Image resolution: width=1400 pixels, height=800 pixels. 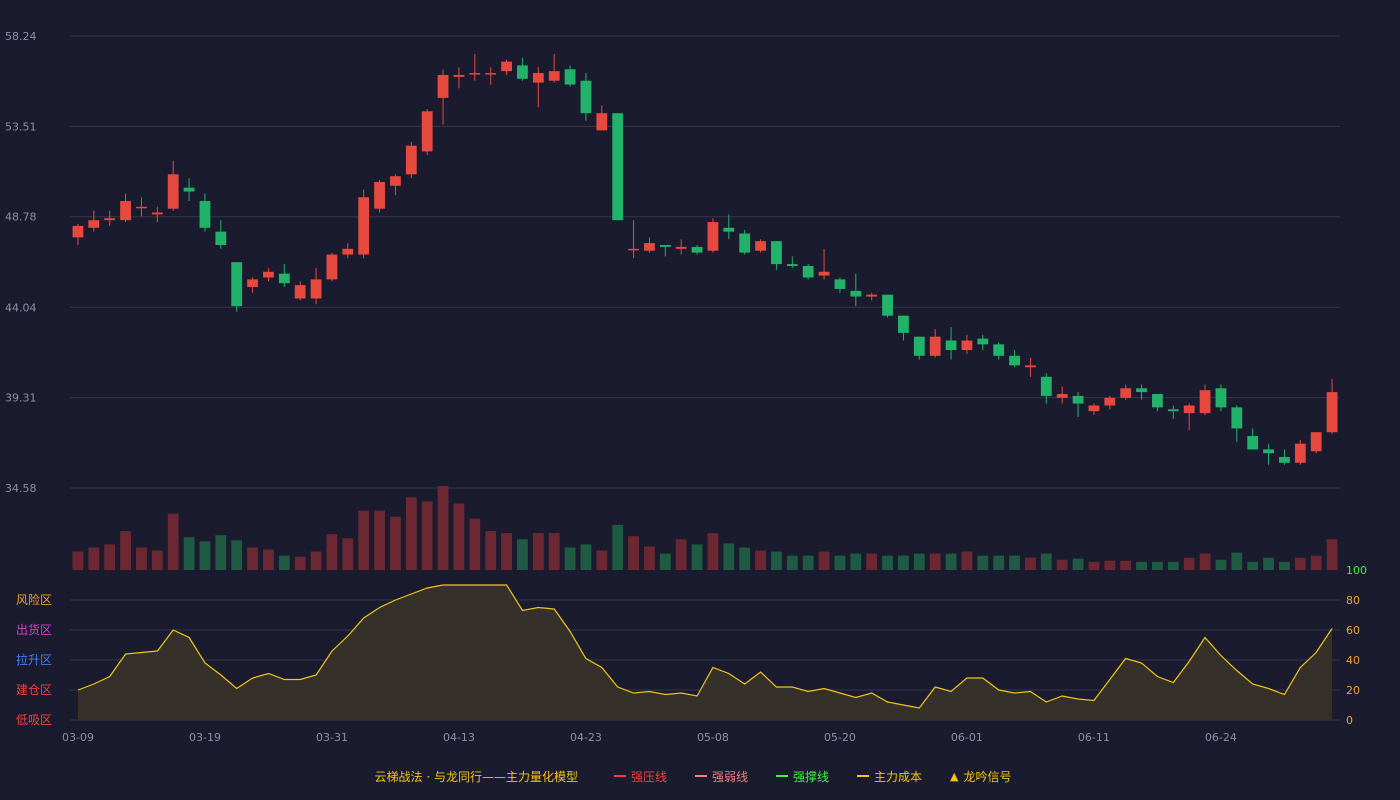 I want to click on legend-item-strong-support: 强撑线, so click(x=802, y=776).